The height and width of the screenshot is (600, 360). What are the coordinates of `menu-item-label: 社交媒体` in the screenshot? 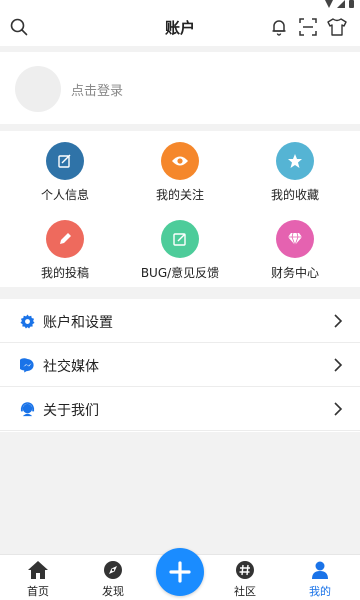 It's located at (71, 367).